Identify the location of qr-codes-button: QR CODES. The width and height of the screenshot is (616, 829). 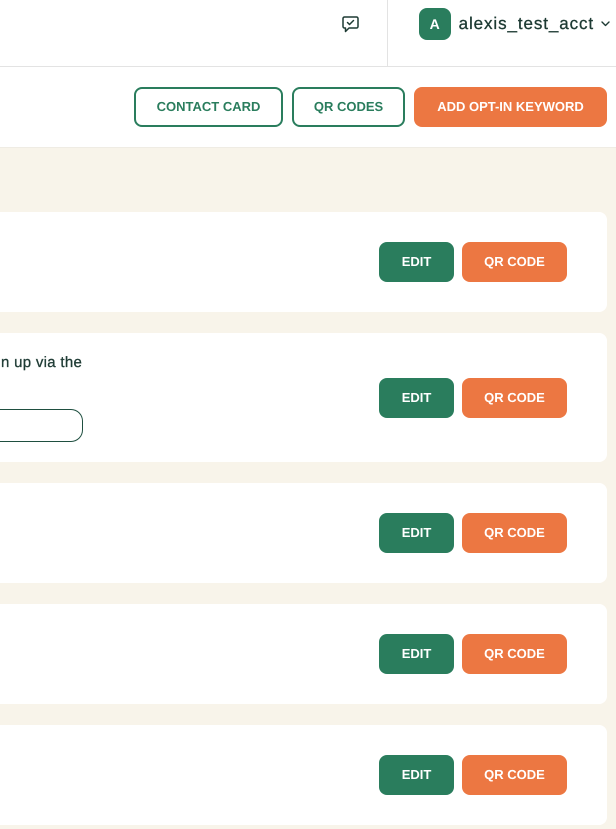
(348, 107).